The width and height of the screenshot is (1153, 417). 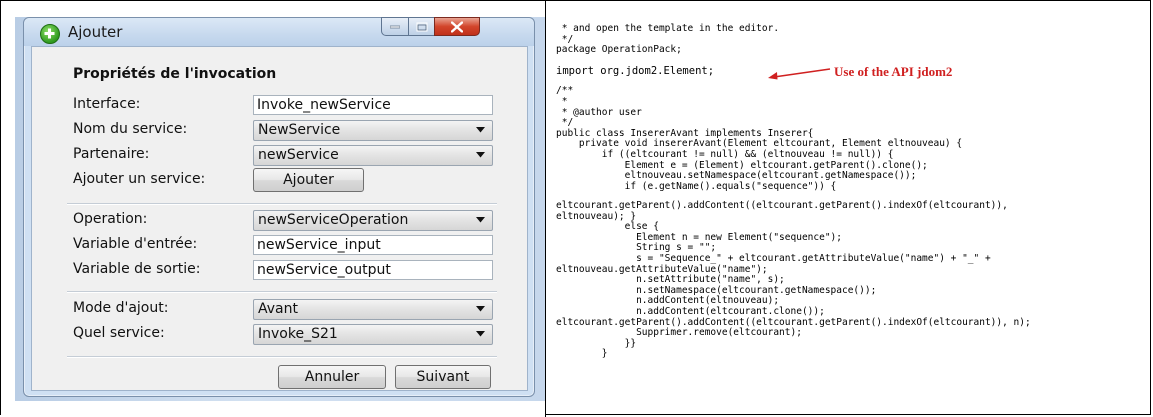 What do you see at coordinates (699, 237) in the screenshot?
I see `code-line: Element n = new Element("sequence");` at bounding box center [699, 237].